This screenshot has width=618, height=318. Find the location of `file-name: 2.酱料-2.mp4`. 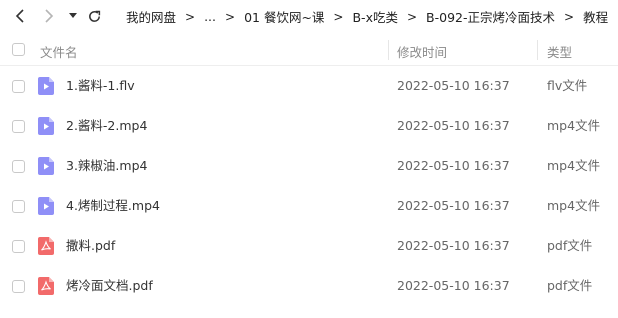

file-name: 2.酱料-2.mp4 is located at coordinates (106, 126).